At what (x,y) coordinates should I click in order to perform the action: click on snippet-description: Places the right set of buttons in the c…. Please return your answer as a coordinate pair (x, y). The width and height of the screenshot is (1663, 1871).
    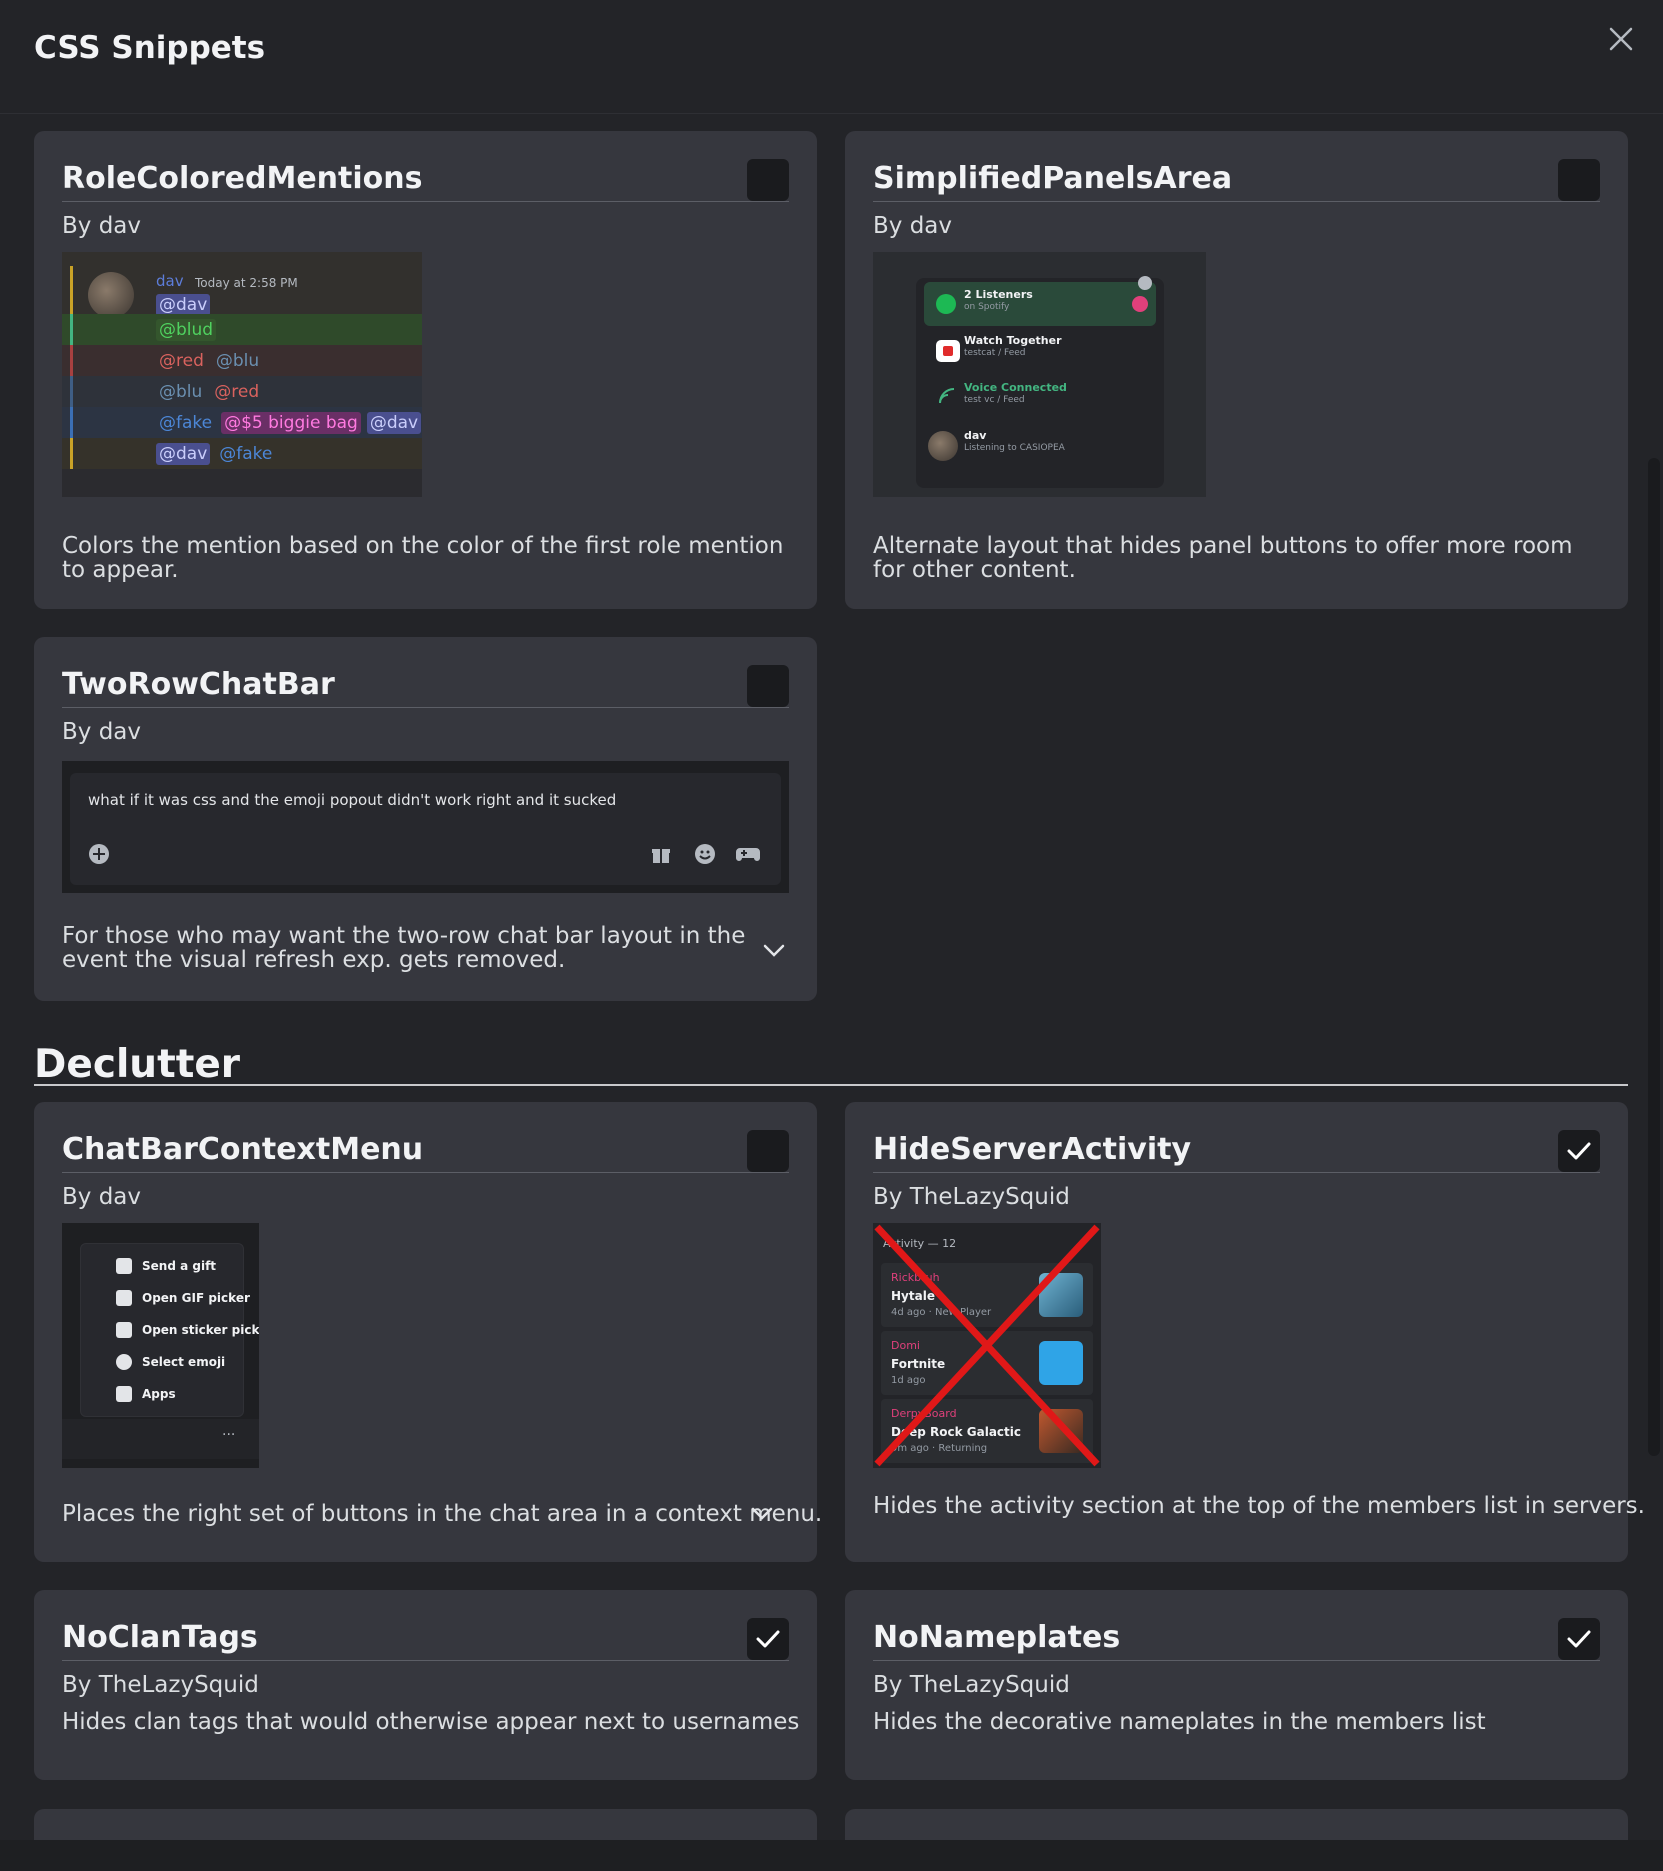
    Looking at the image, I should click on (442, 1514).